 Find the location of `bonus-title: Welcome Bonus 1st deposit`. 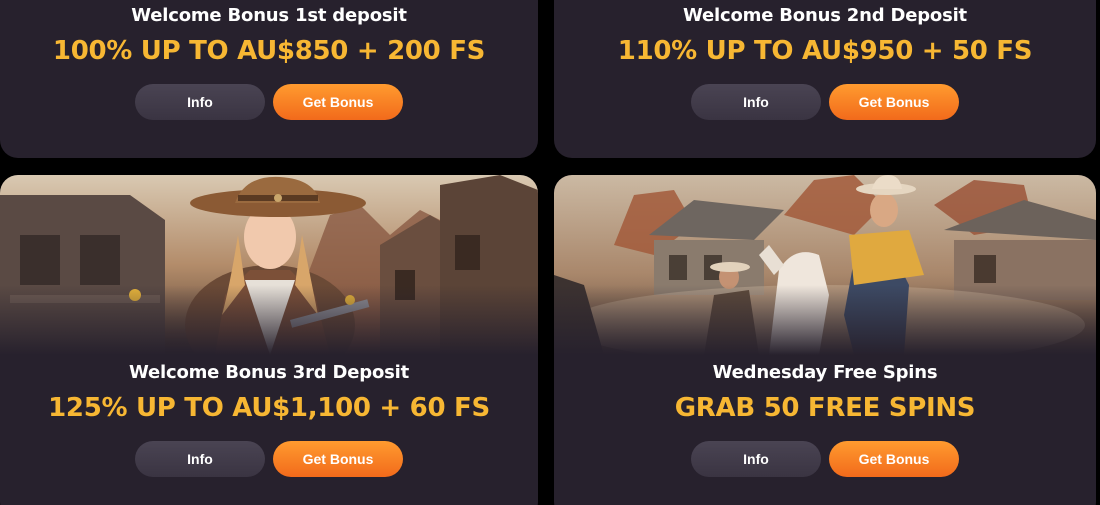

bonus-title: Welcome Bonus 1st deposit is located at coordinates (269, 15).